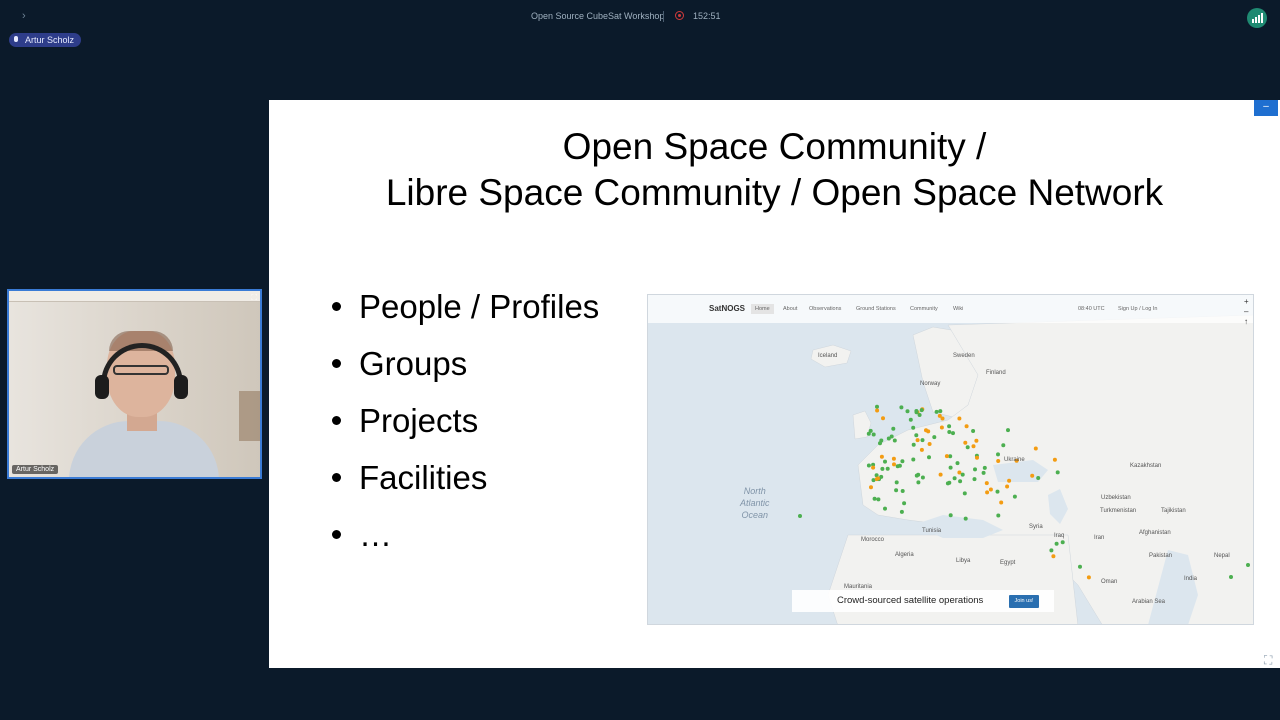  Describe the element at coordinates (1014, 460) in the screenshot. I see `map-place-label: Ukraine` at that location.